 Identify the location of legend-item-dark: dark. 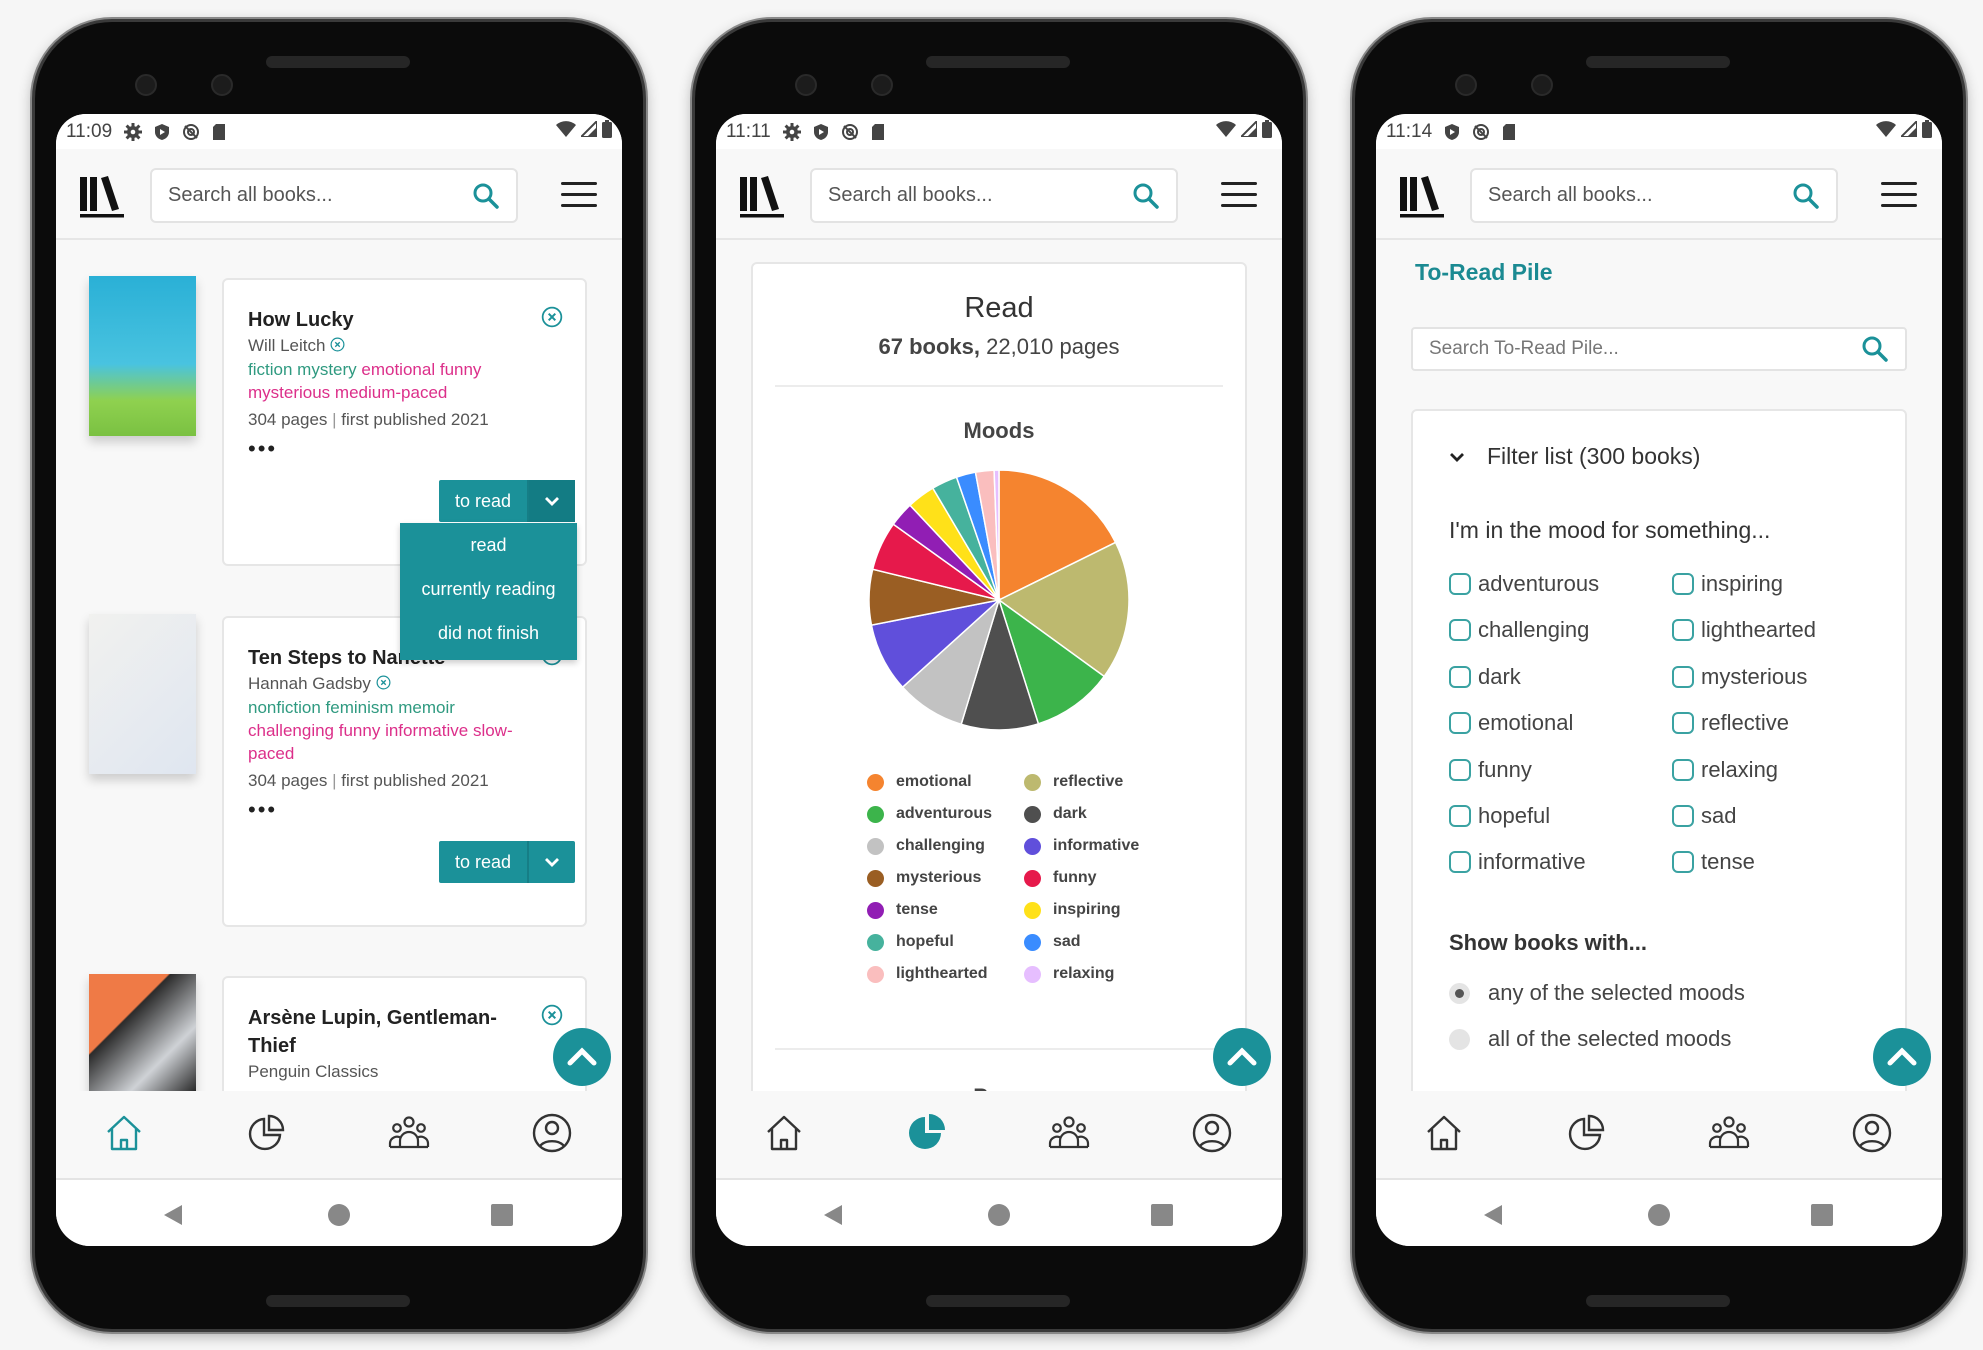
(1055, 814).